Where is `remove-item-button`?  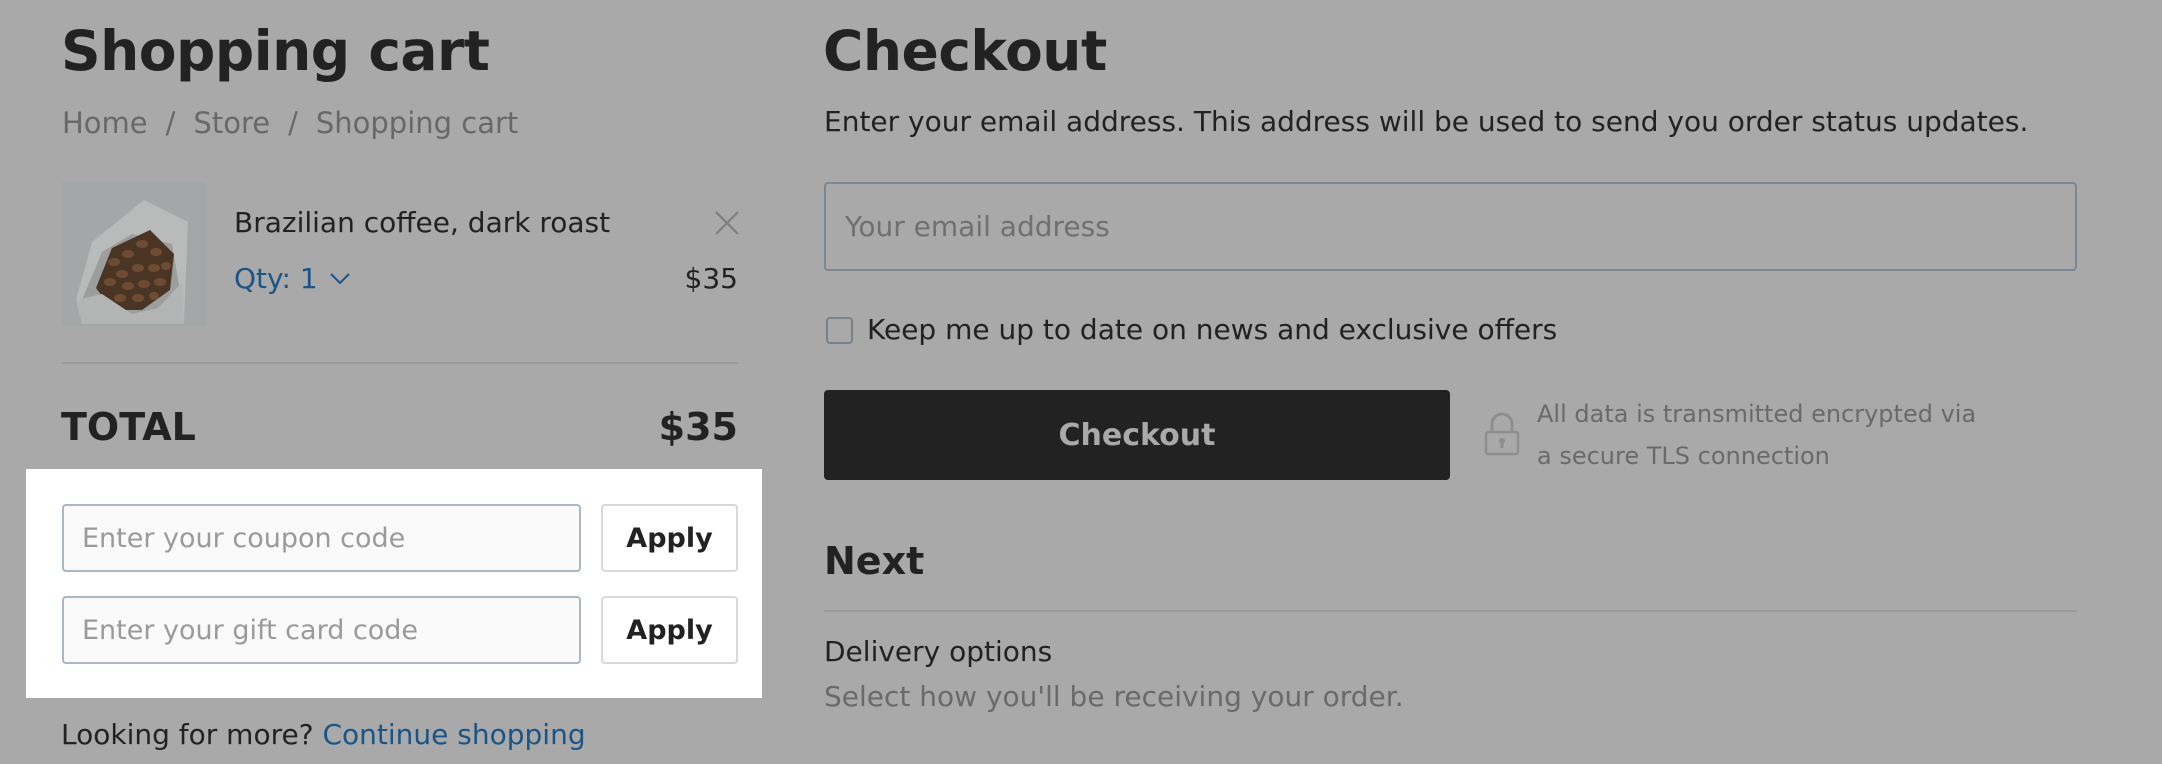 remove-item-button is located at coordinates (727, 223).